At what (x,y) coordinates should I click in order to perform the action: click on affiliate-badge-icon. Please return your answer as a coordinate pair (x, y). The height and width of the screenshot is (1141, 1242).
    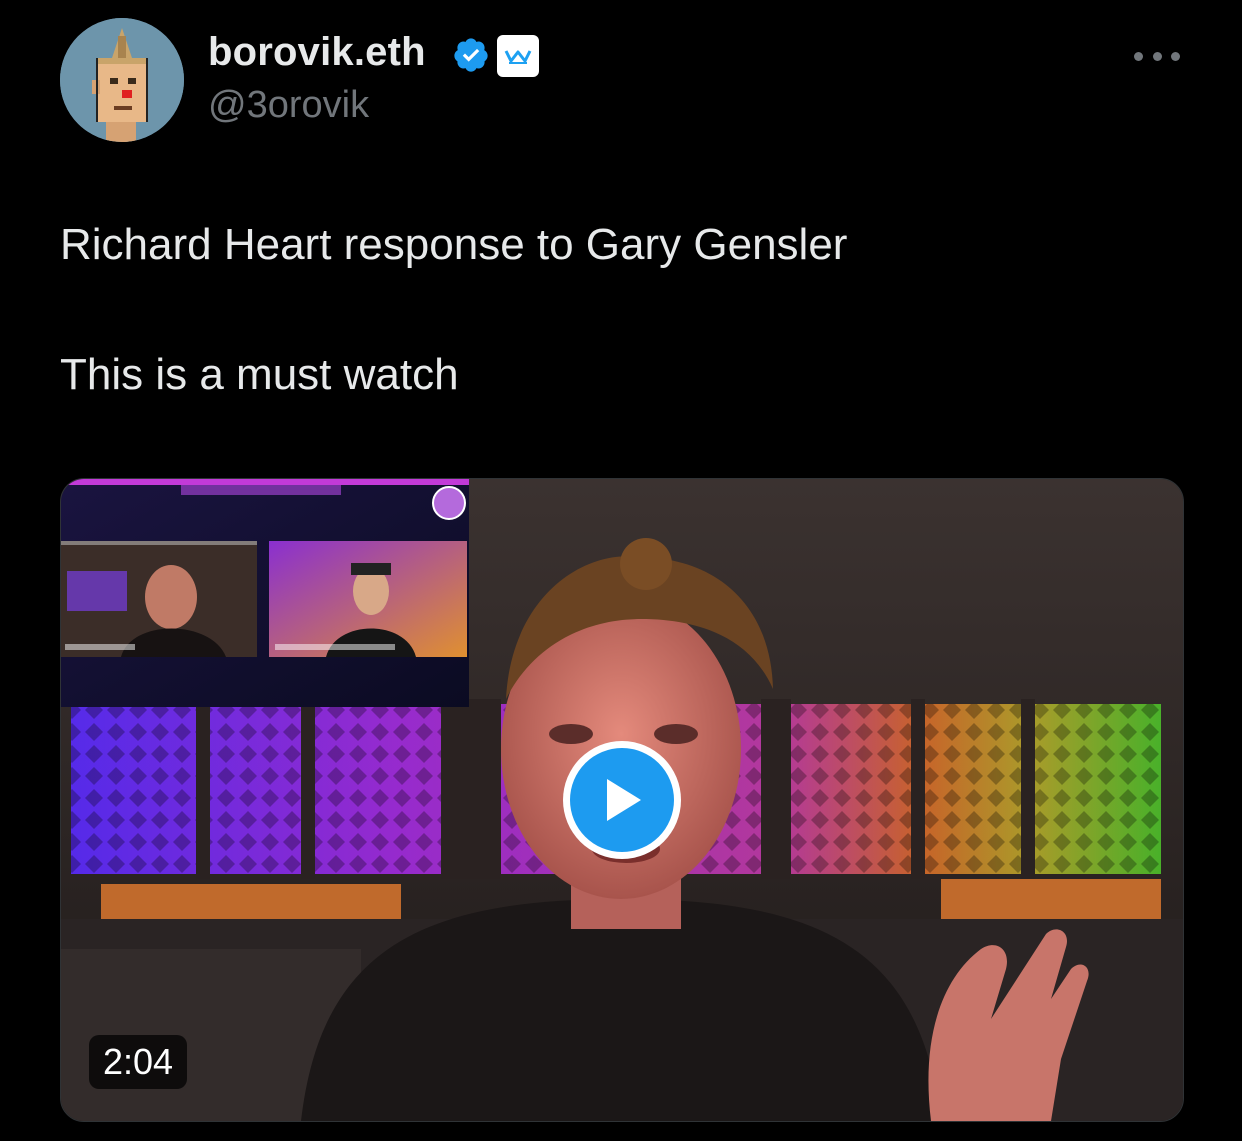
    Looking at the image, I should click on (518, 56).